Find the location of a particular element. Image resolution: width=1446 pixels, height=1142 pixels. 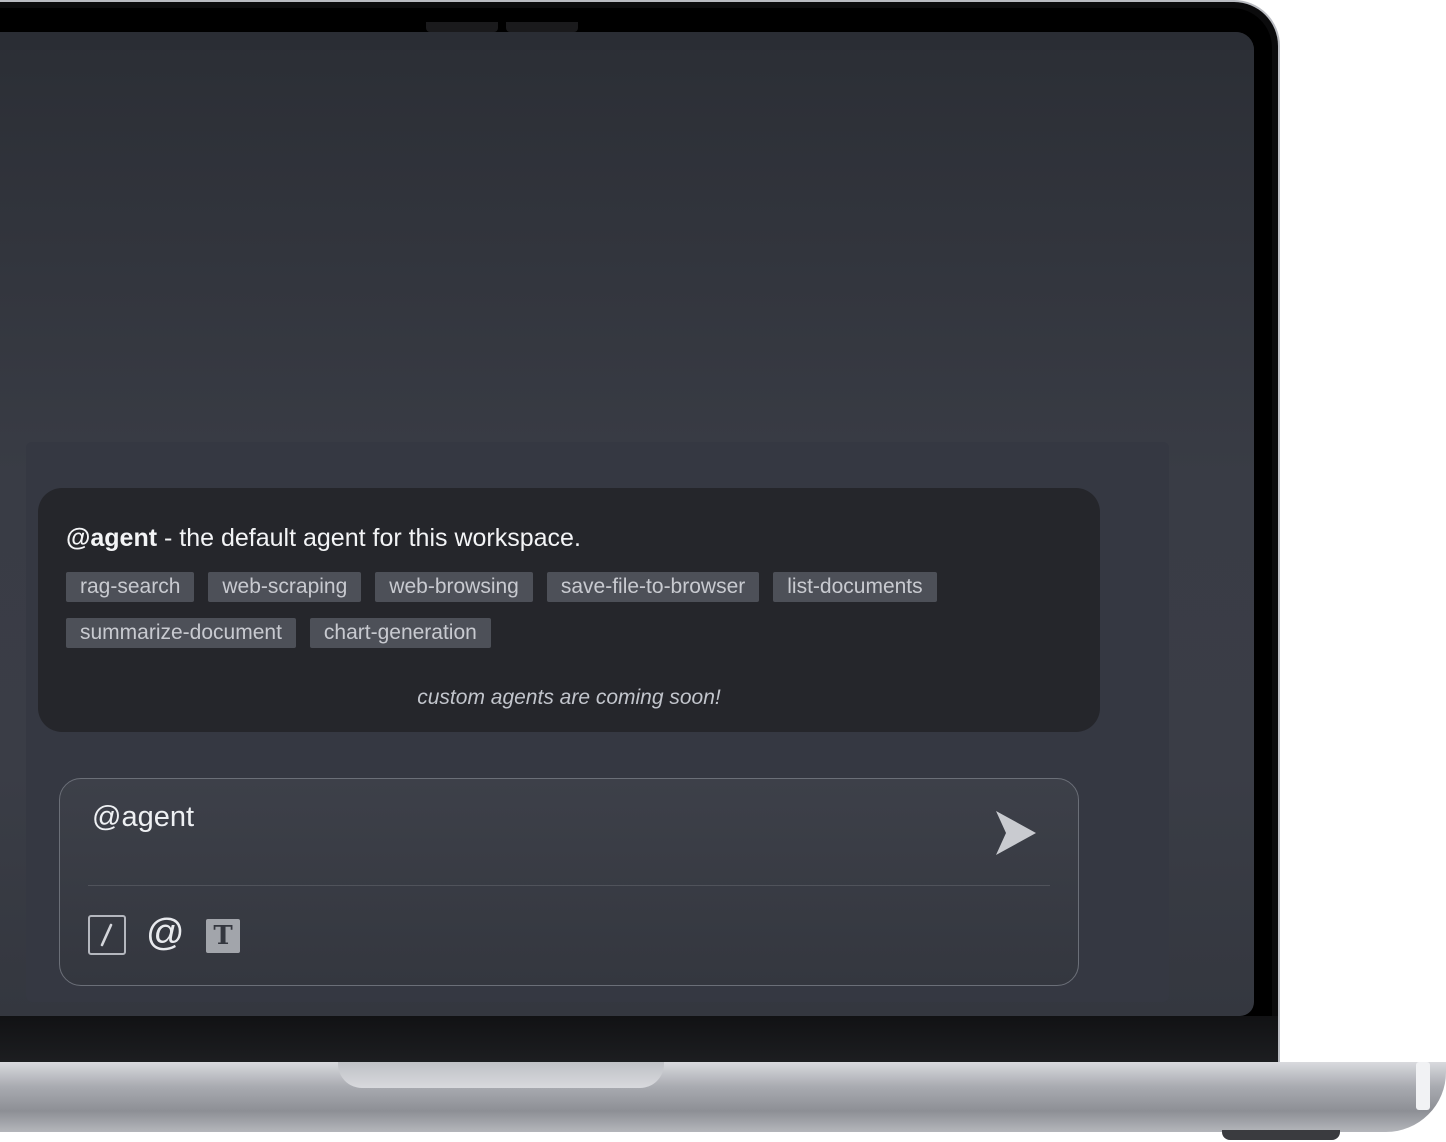

laptop-foot is located at coordinates (1281, 1135).